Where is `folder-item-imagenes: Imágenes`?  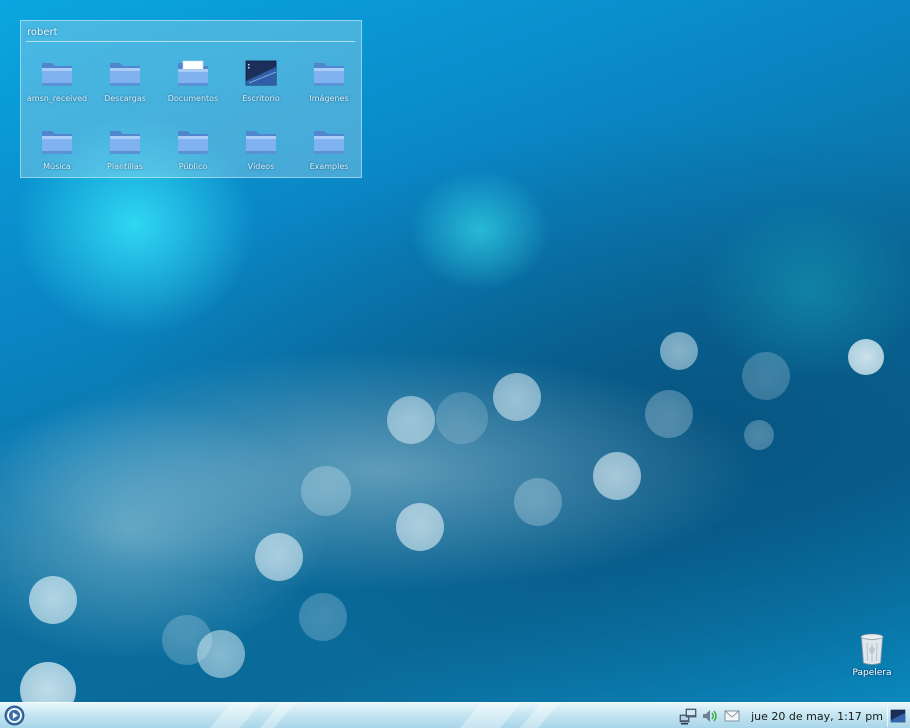 folder-item-imagenes: Imágenes is located at coordinates (329, 85).